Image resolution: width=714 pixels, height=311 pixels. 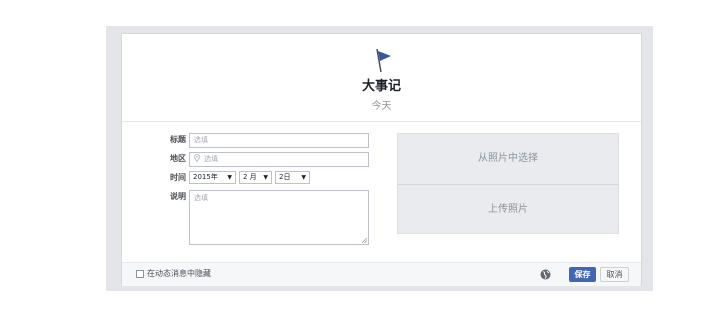 I want to click on location-placeholder: 选填, so click(x=211, y=159).